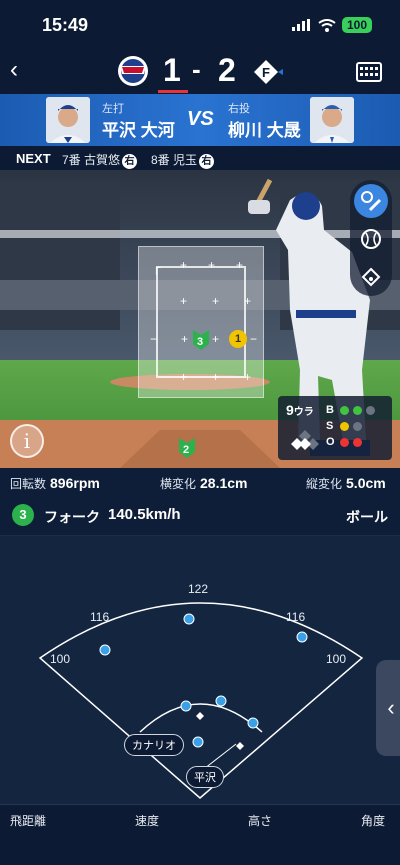  I want to click on pitcher-avatar, so click(332, 120).